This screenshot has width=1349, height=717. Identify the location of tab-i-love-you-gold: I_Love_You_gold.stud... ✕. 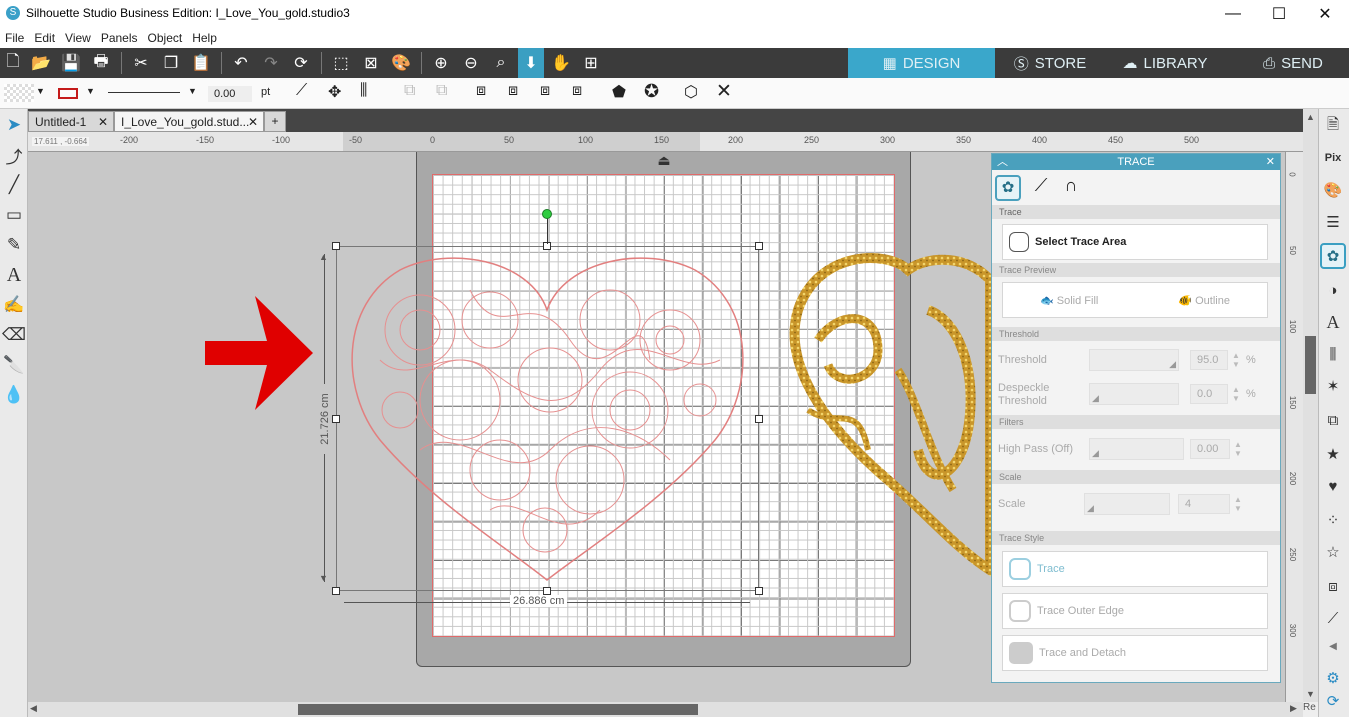
(189, 121).